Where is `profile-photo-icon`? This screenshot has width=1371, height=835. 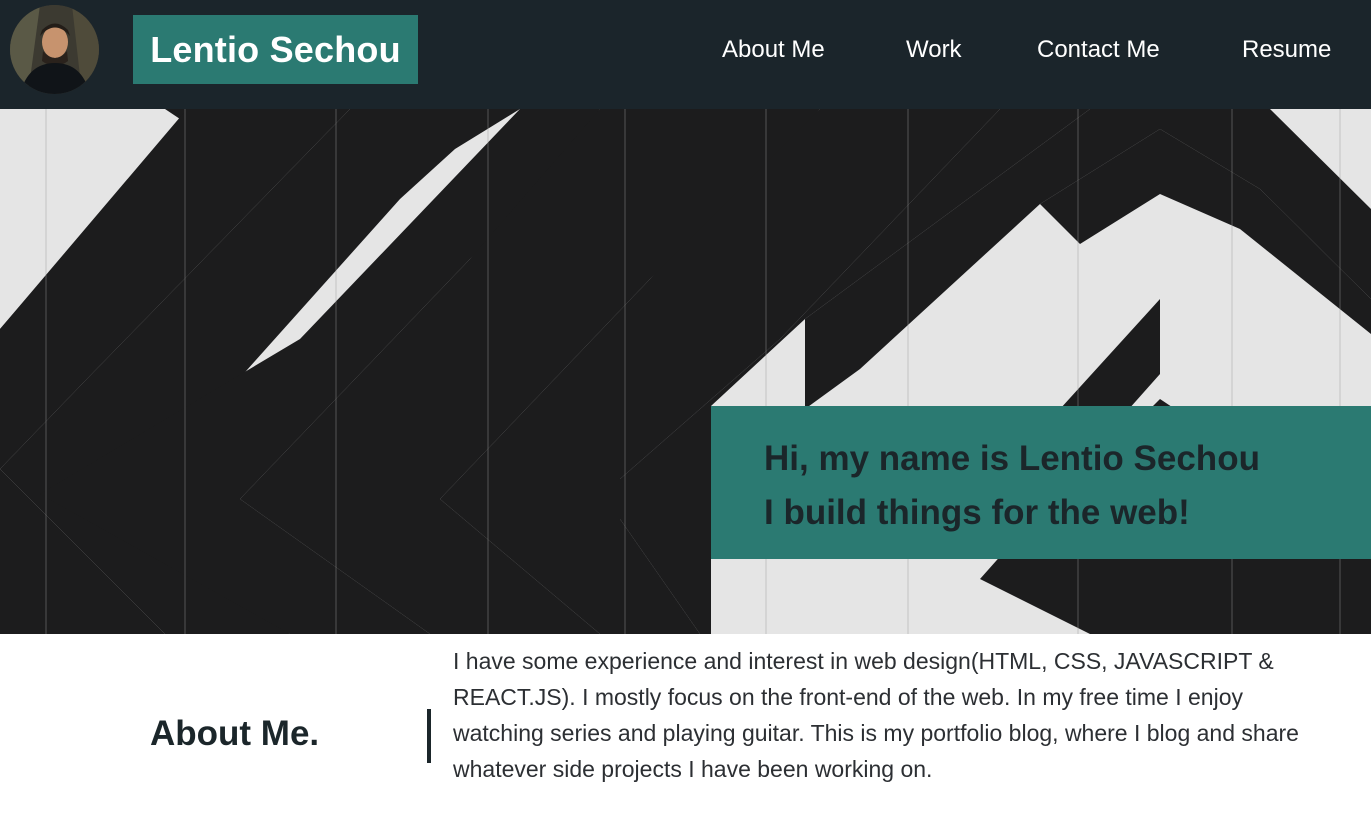 profile-photo-icon is located at coordinates (54, 49).